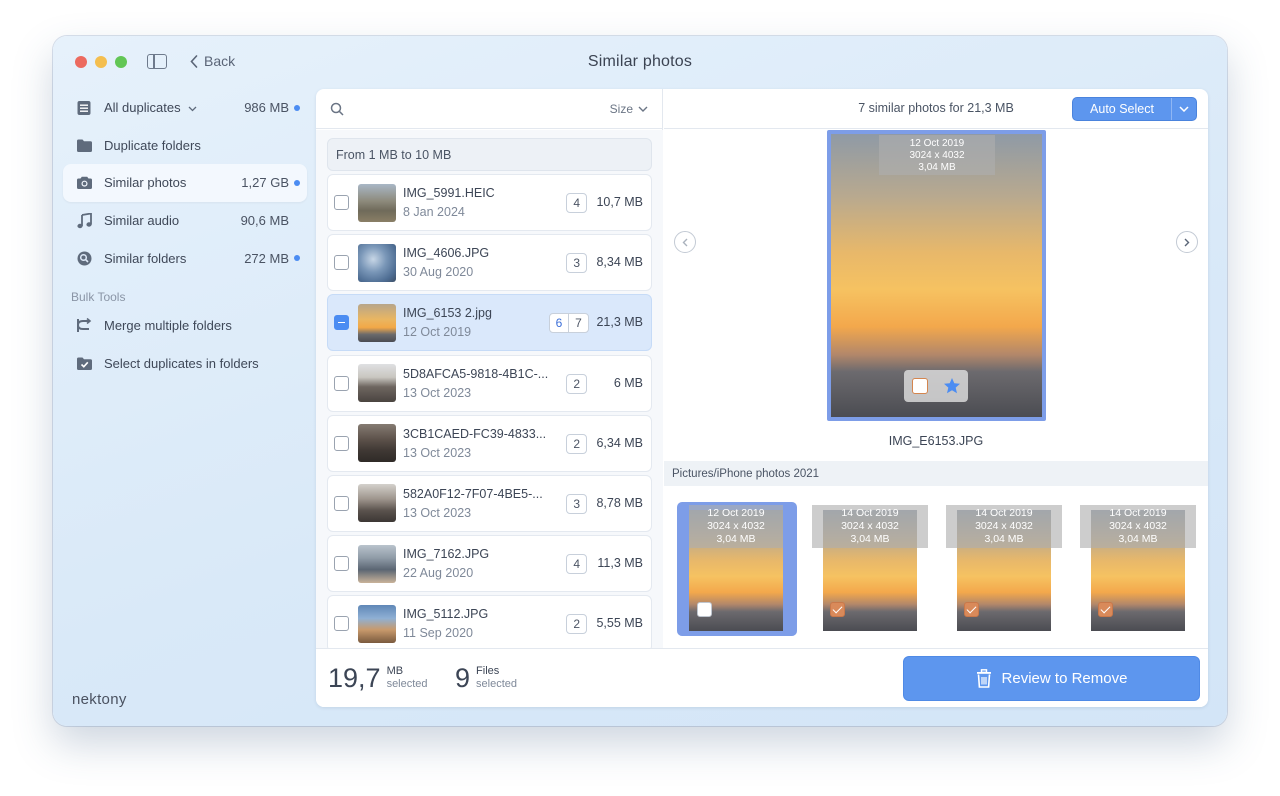 This screenshot has height=796, width=1280. Describe the element at coordinates (446, 614) in the screenshot. I see `file-name: IMG_5112.JPG` at that location.